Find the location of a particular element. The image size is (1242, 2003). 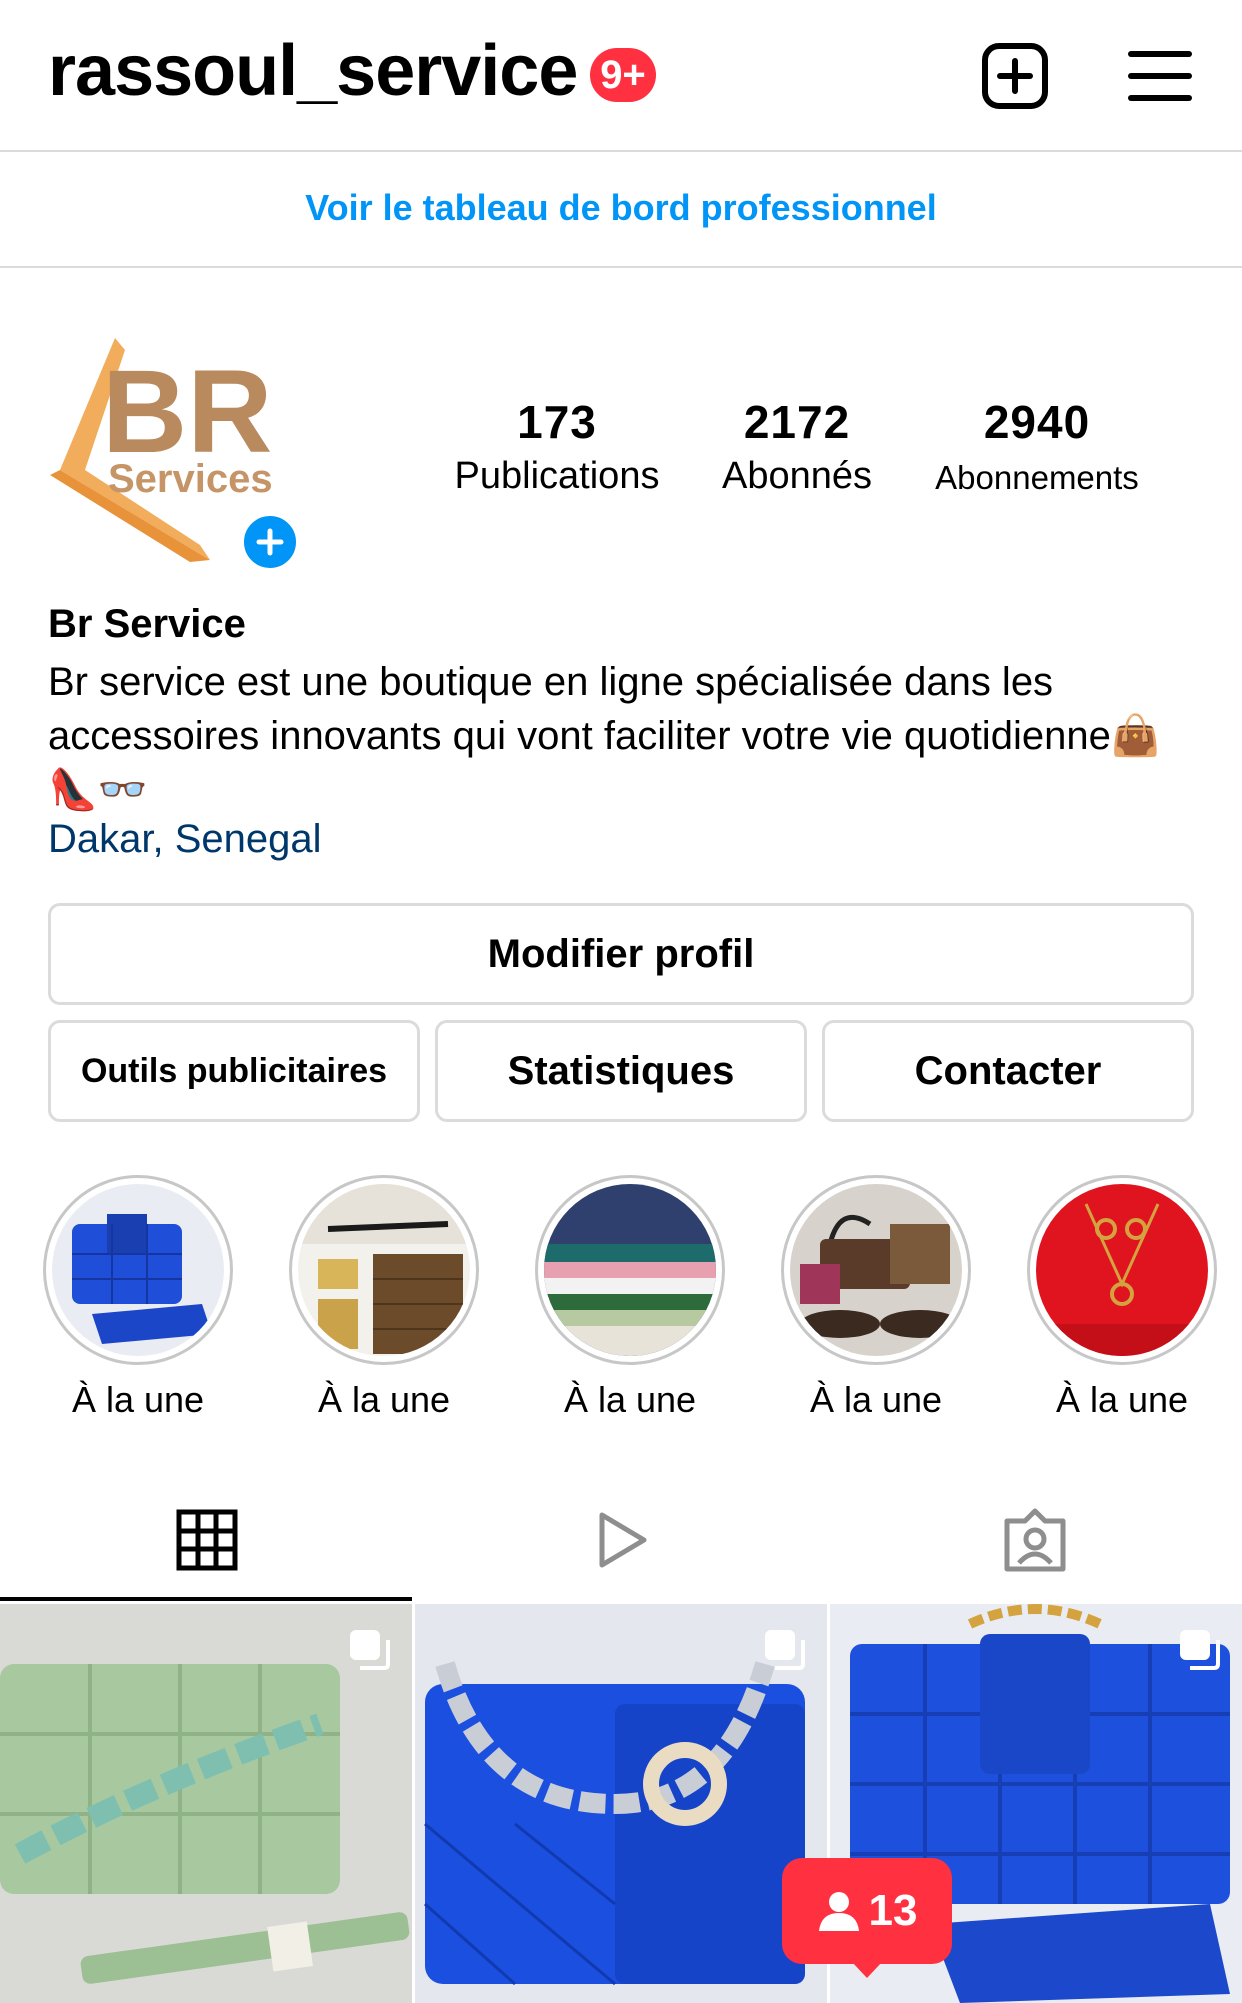

person-icon is located at coordinates (838, 1911).